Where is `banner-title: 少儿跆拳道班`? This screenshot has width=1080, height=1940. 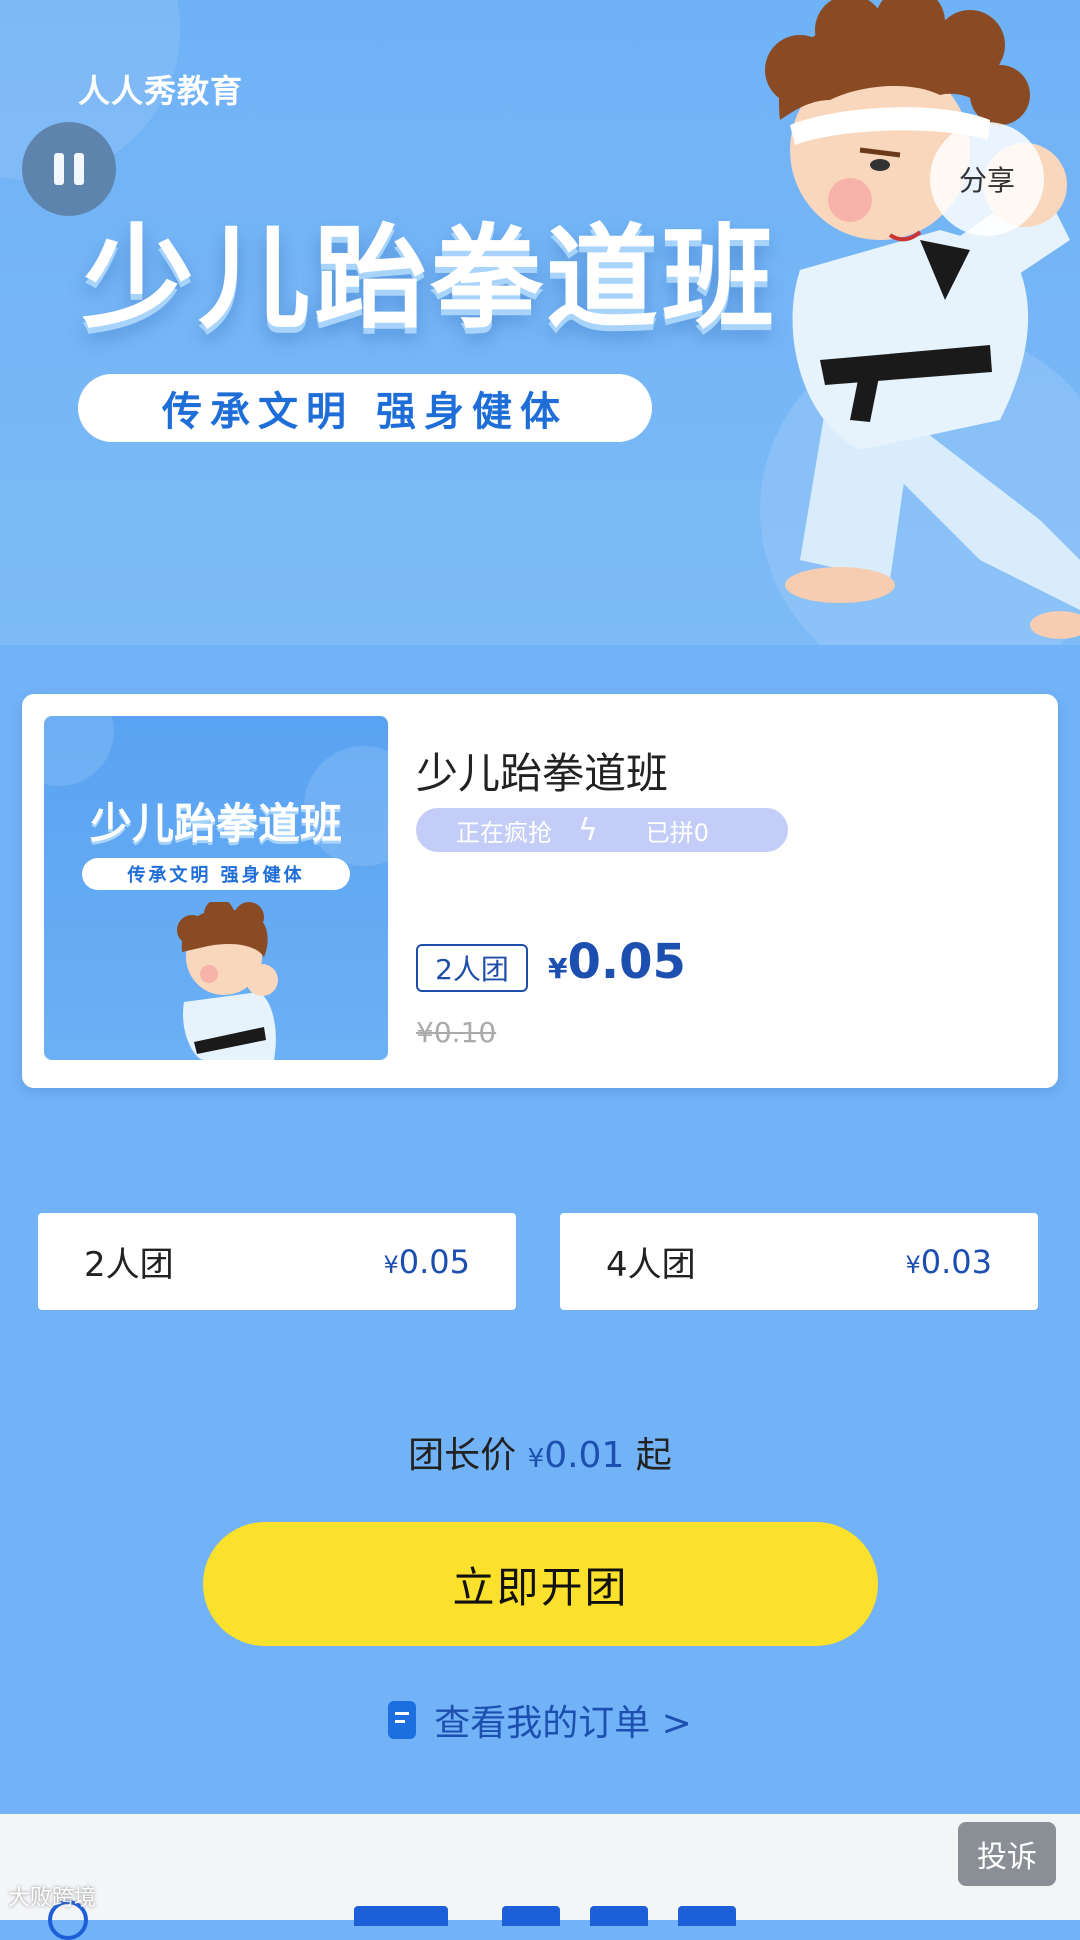
banner-title: 少儿跆拳道班 is located at coordinates (430, 279).